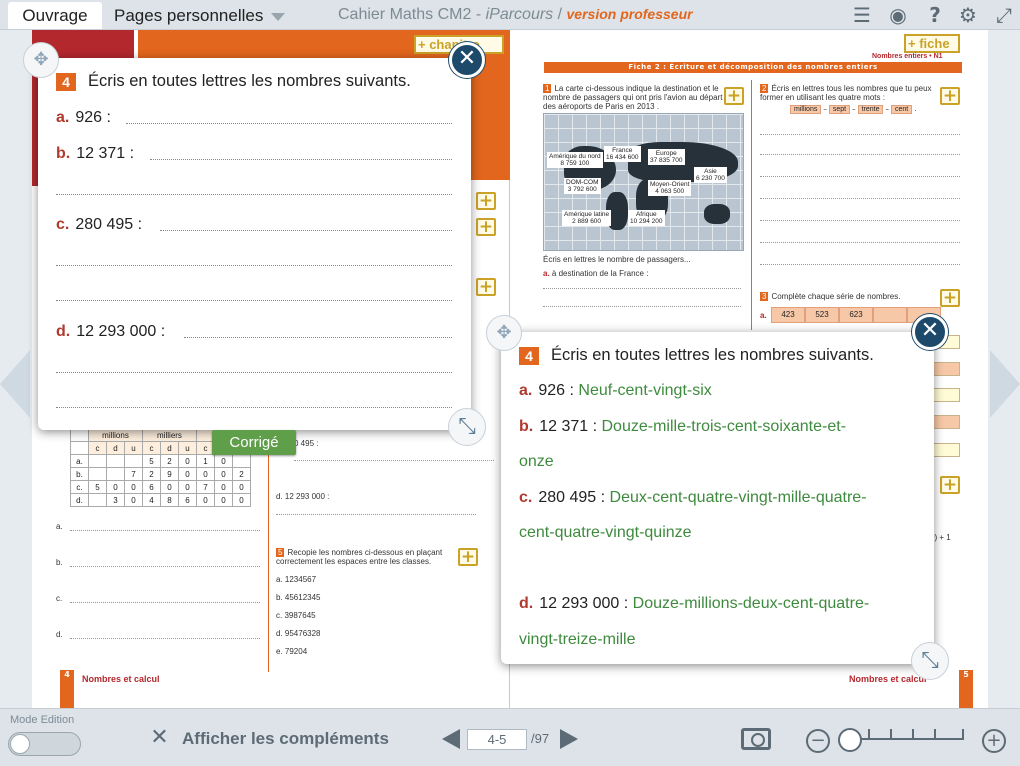 The image size is (1020, 766). What do you see at coordinates (852, 109) in the screenshot?
I see `ex2-words: millions – sept – trente – cent.` at bounding box center [852, 109].